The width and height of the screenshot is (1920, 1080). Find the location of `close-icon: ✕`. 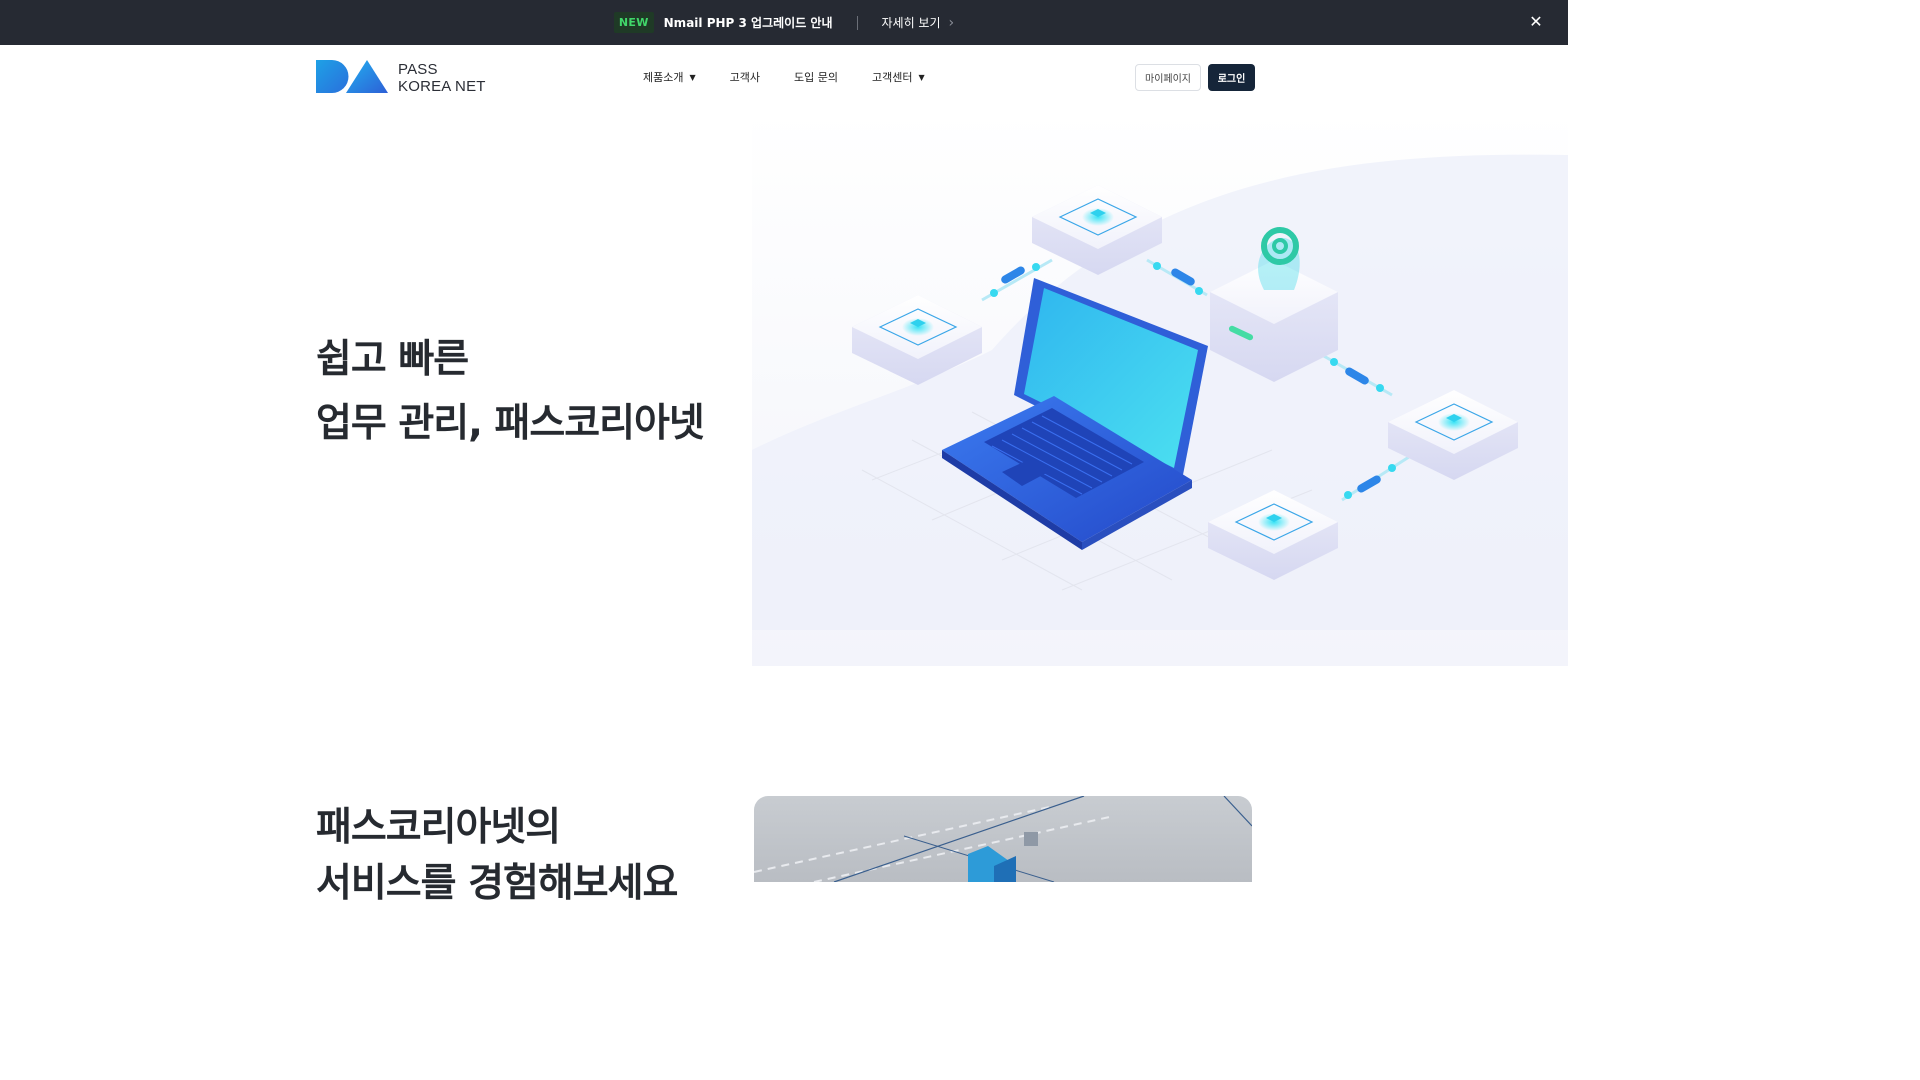

close-icon: ✕ is located at coordinates (1536, 22).